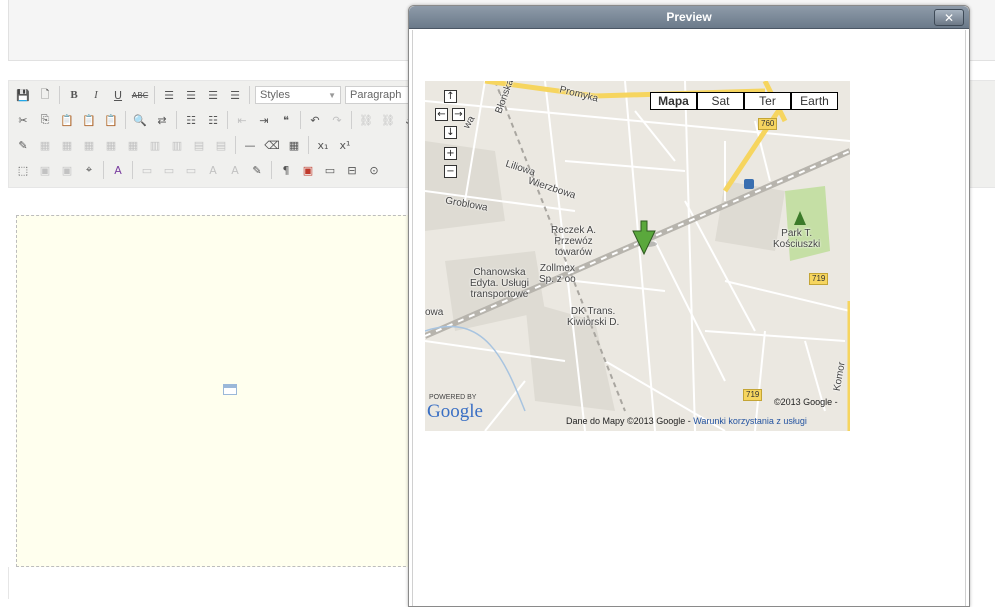  Describe the element at coordinates (298, 95) in the screenshot. I see `styles-select: Styles ▼` at that location.